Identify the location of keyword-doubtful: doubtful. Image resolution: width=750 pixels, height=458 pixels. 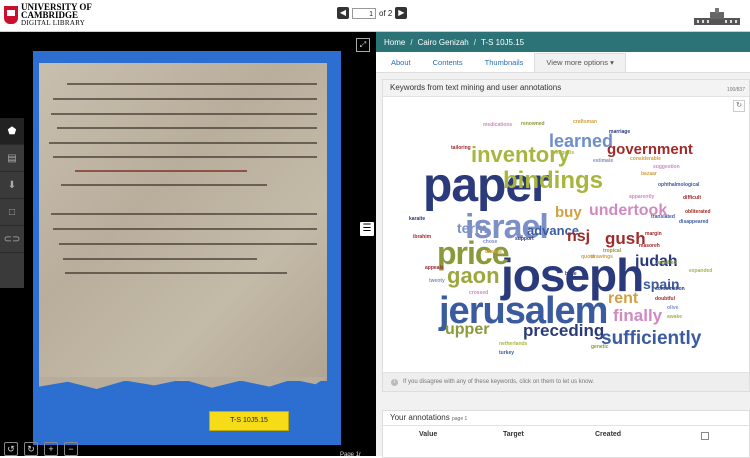
(665, 299).